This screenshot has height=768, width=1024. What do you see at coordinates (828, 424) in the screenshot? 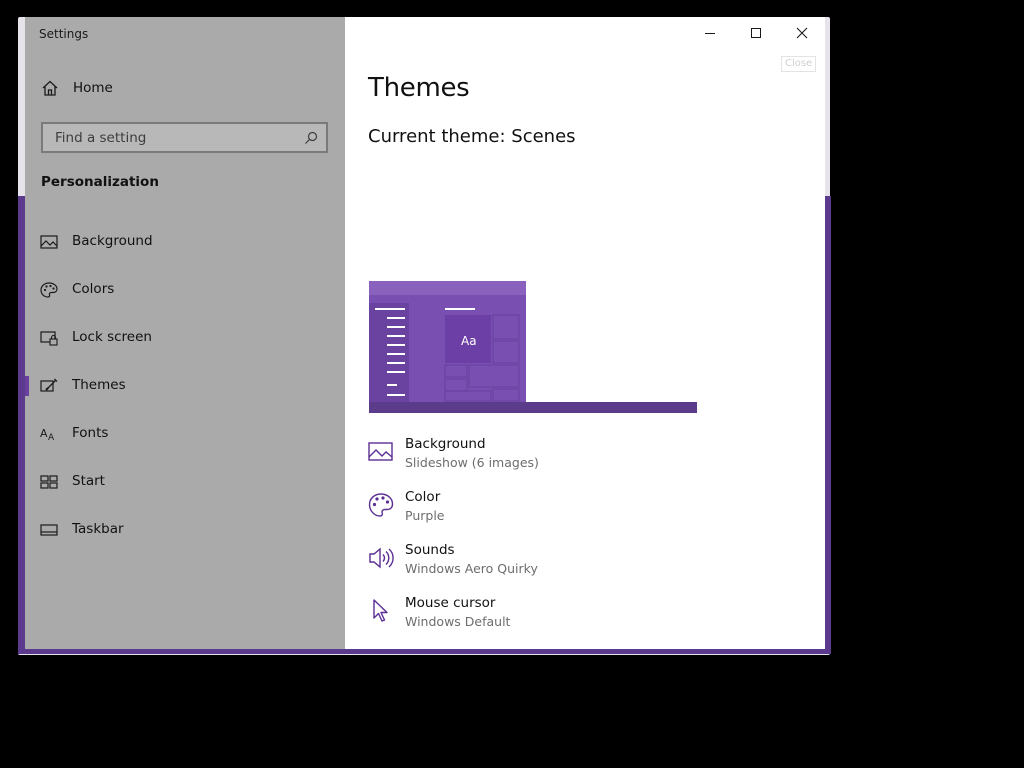
I see `window-accent-border-right` at bounding box center [828, 424].